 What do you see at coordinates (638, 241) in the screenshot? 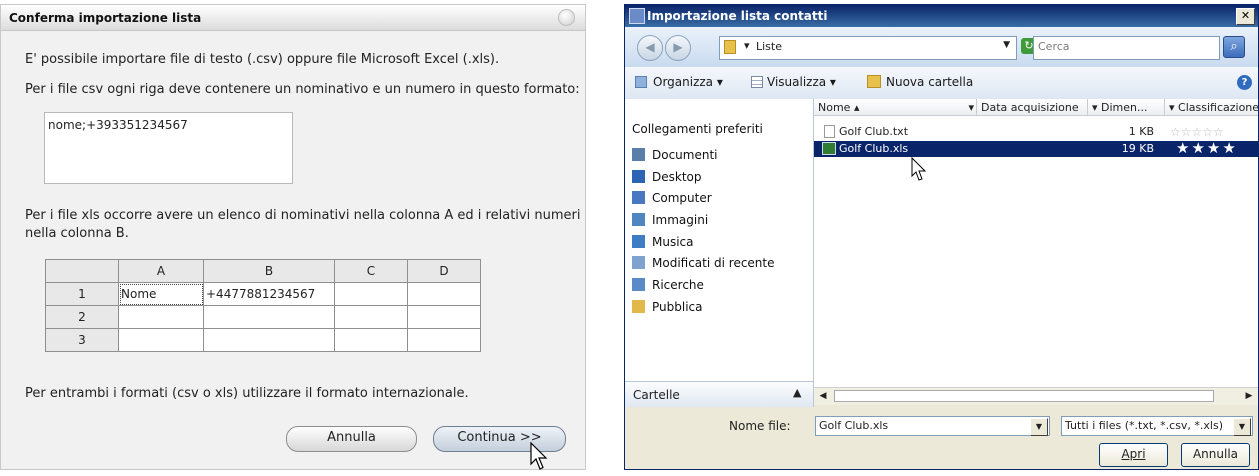
I see `music-icon` at bounding box center [638, 241].